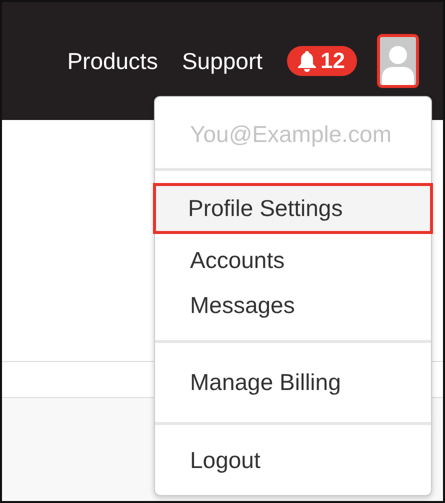 This screenshot has width=445, height=503. Describe the element at coordinates (112, 61) in the screenshot. I see `nav-link: Products` at that location.